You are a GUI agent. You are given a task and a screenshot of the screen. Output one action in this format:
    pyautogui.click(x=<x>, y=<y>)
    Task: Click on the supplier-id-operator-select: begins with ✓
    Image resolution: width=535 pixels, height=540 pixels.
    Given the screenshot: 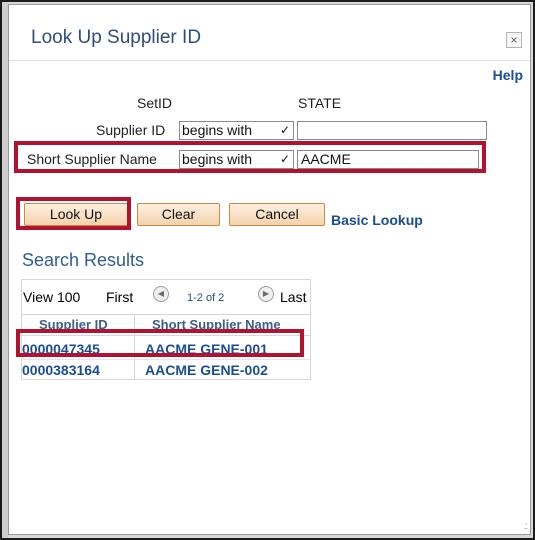 What is the action you would take?
    pyautogui.click(x=236, y=130)
    